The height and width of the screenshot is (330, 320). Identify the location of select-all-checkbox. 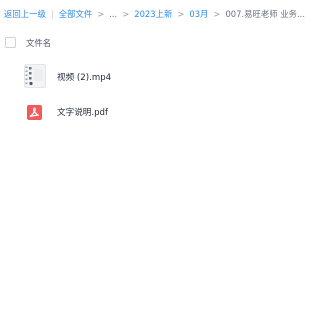
(10, 42).